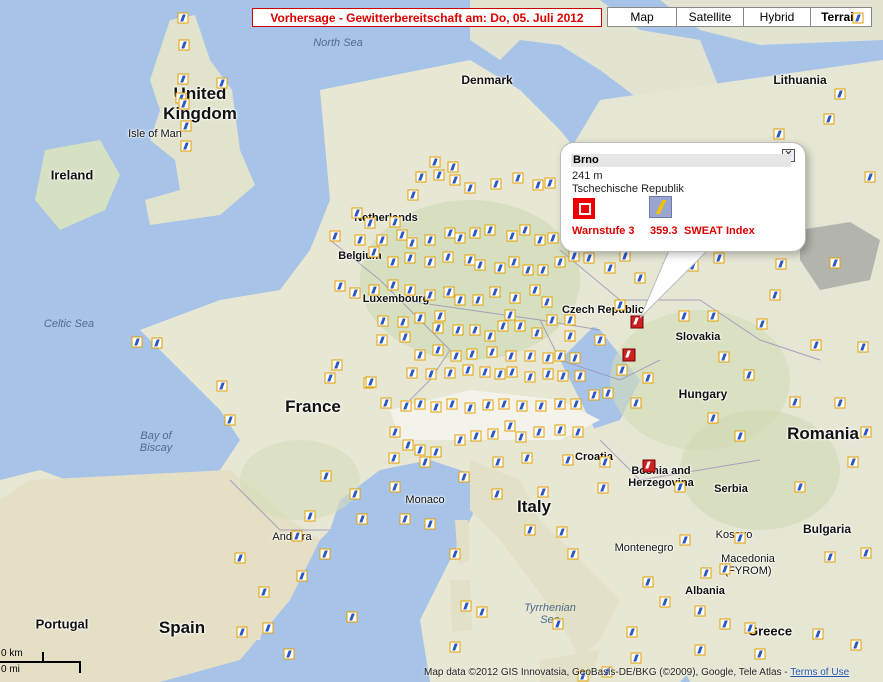 The width and height of the screenshot is (883, 682). What do you see at coordinates (710, 17) in the screenshot?
I see `map-type-satellite-button: Satellite` at bounding box center [710, 17].